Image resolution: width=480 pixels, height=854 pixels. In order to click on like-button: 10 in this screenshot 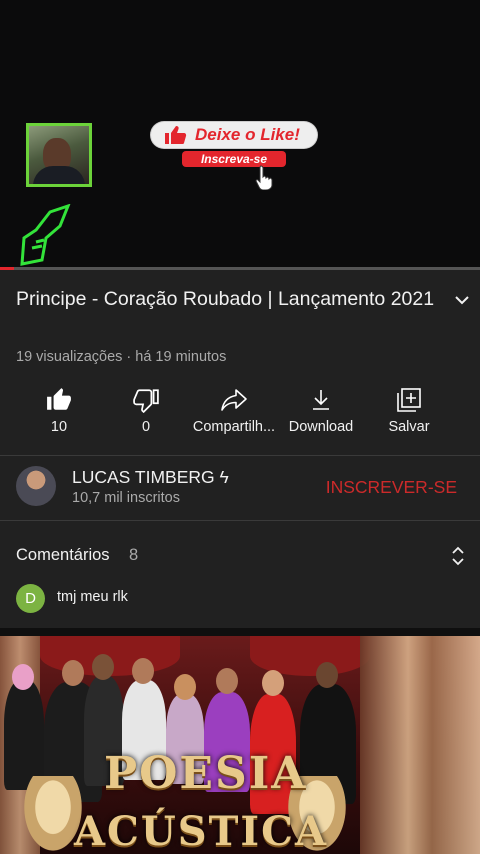, I will do `click(59, 410)`.